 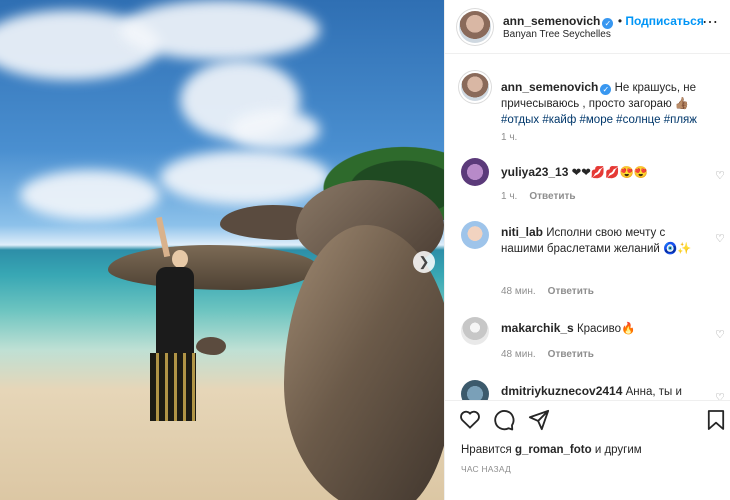 I want to click on comment-item: dmitriykuznecov2414 Анна, ты и ♡, so click(x=593, y=390).